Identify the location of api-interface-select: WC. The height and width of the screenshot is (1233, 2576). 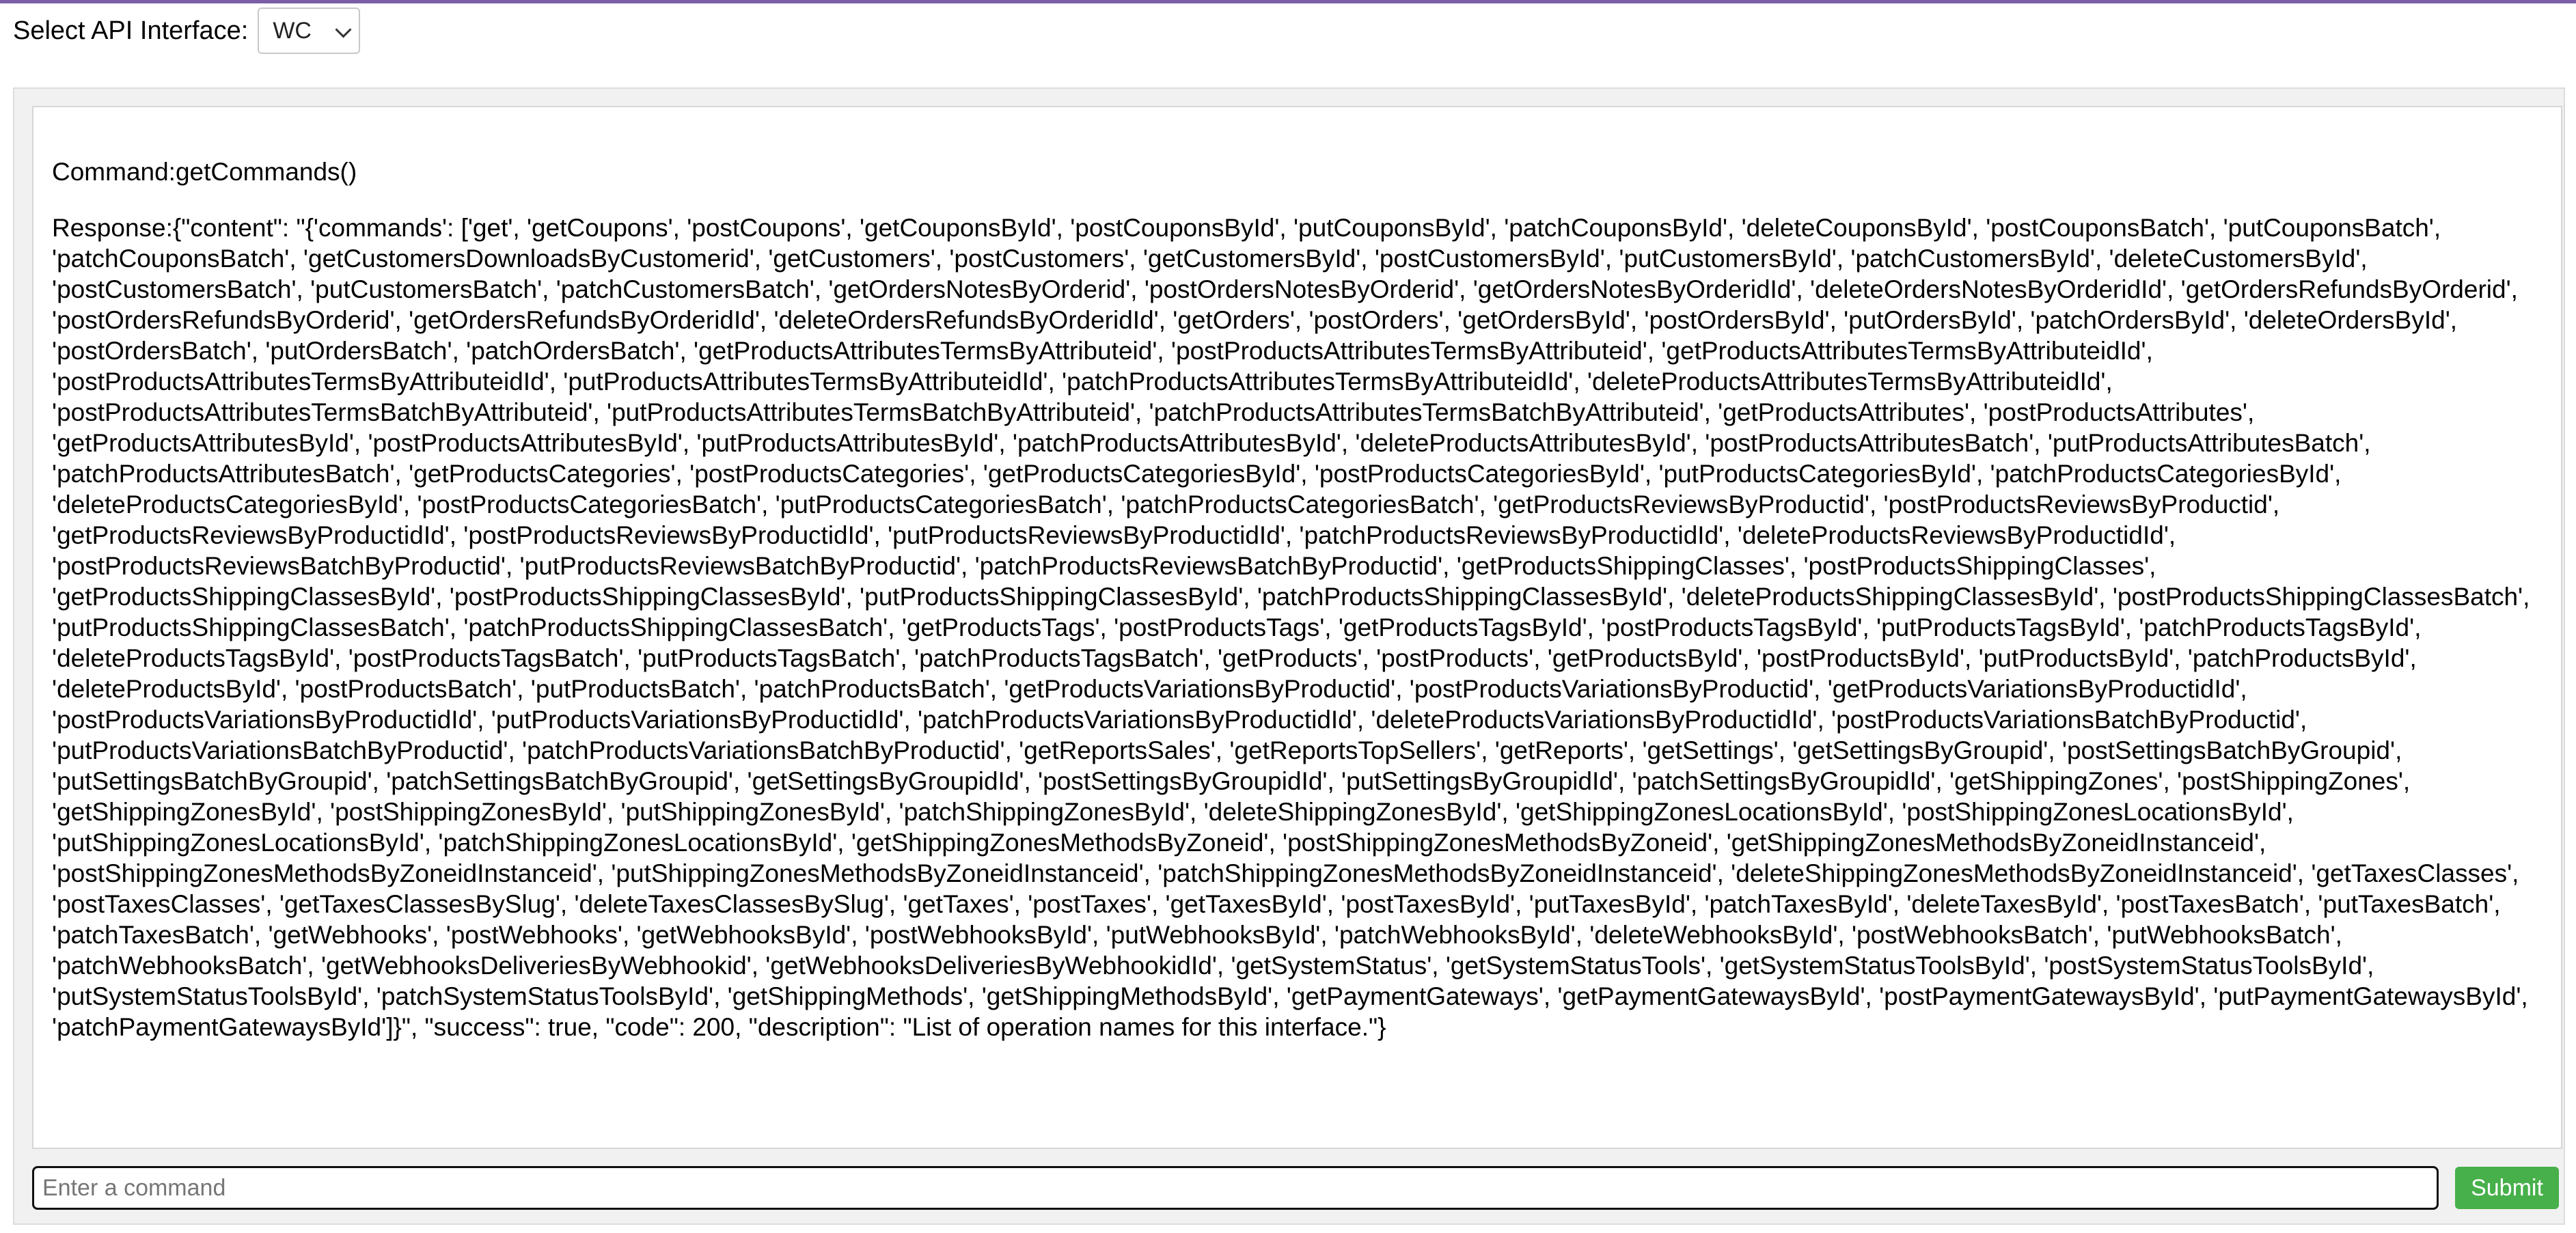
(309, 31).